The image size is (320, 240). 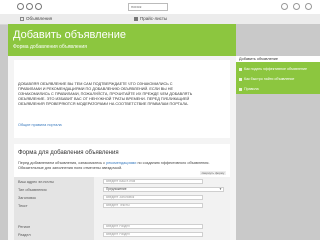 I want to click on ad-type-label: Тип объявления, so click(x=32, y=190).